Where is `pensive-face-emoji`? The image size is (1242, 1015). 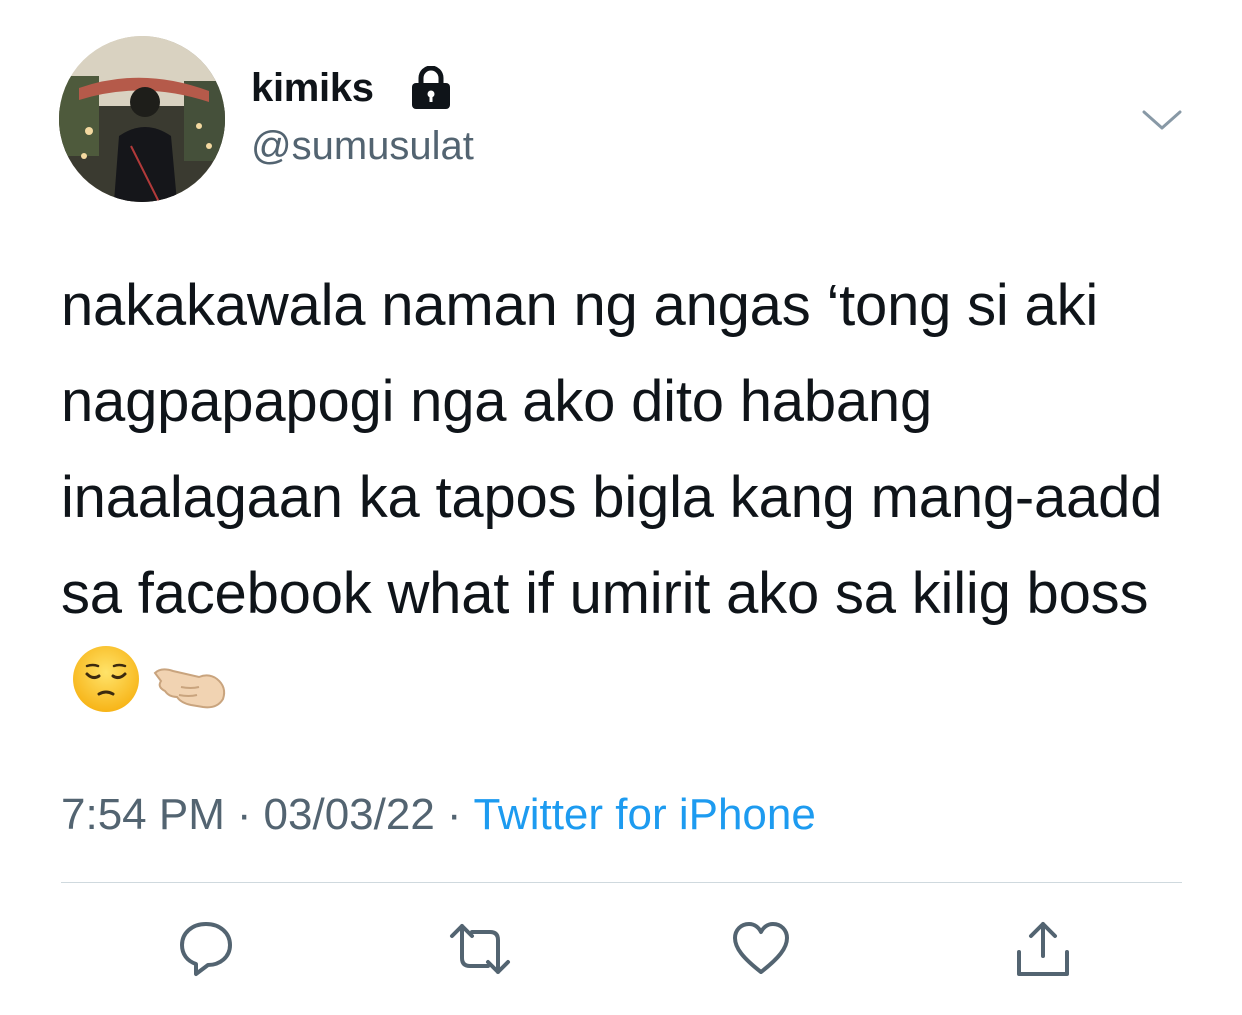 pensive-face-emoji is located at coordinates (106, 693).